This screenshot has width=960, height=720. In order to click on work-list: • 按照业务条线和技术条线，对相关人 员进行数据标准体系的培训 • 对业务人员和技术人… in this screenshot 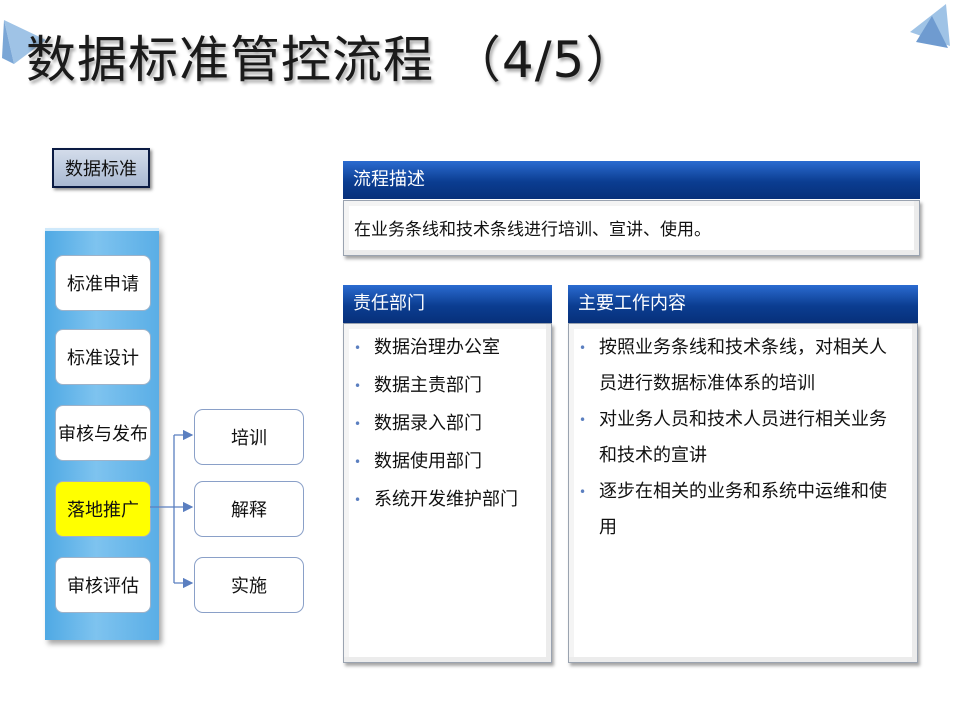, I will do `click(728, 438)`.